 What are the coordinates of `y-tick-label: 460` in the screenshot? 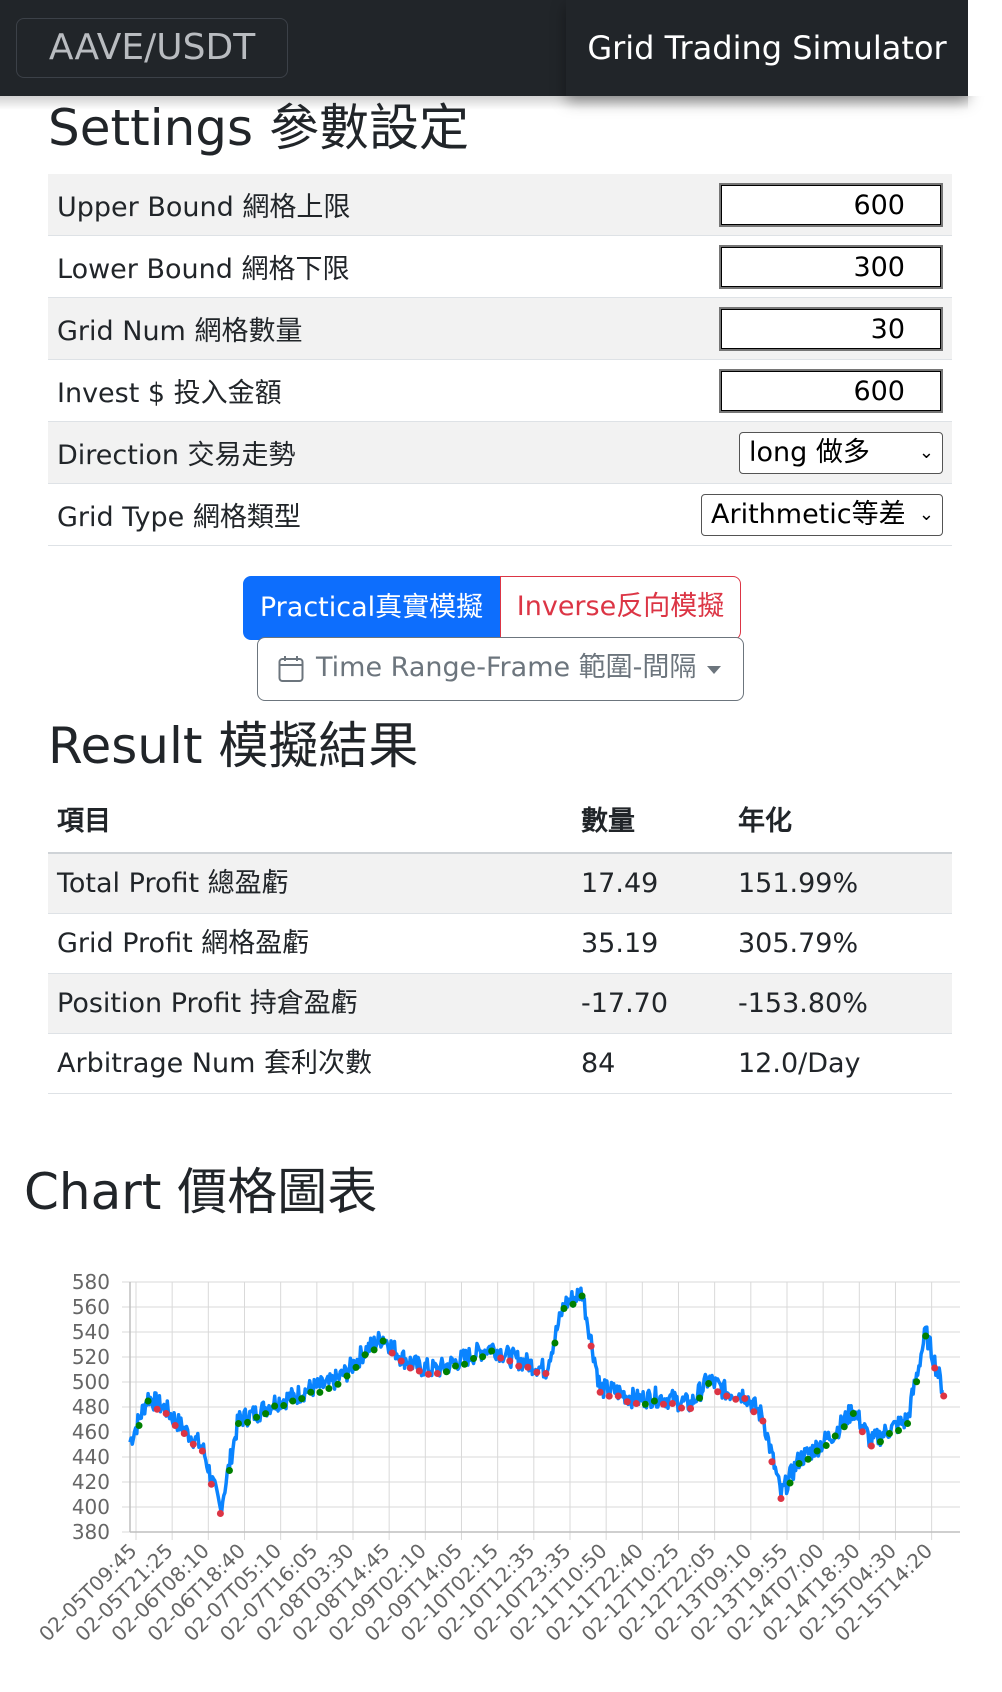 It's located at (91, 1432).